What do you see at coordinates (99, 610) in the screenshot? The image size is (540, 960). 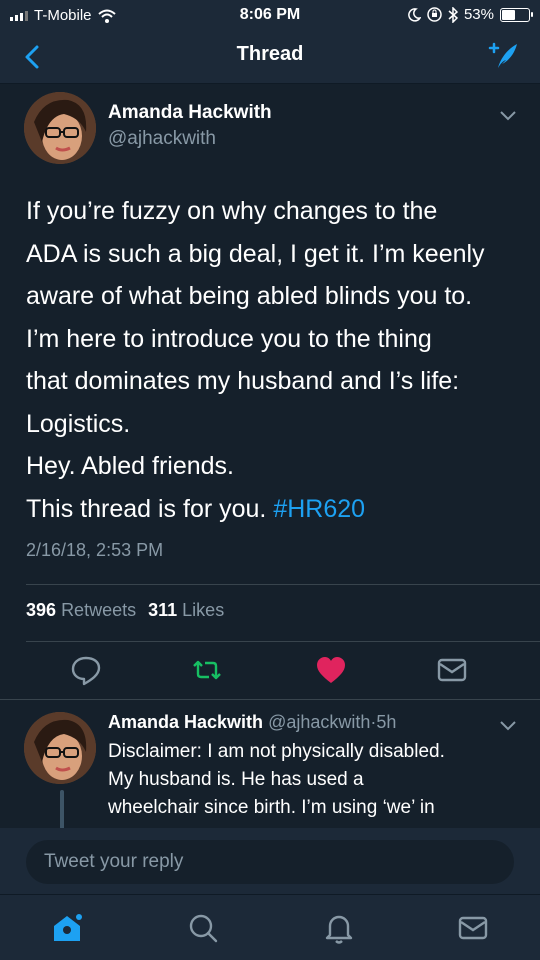 I see `retweets-label: Retweets` at bounding box center [99, 610].